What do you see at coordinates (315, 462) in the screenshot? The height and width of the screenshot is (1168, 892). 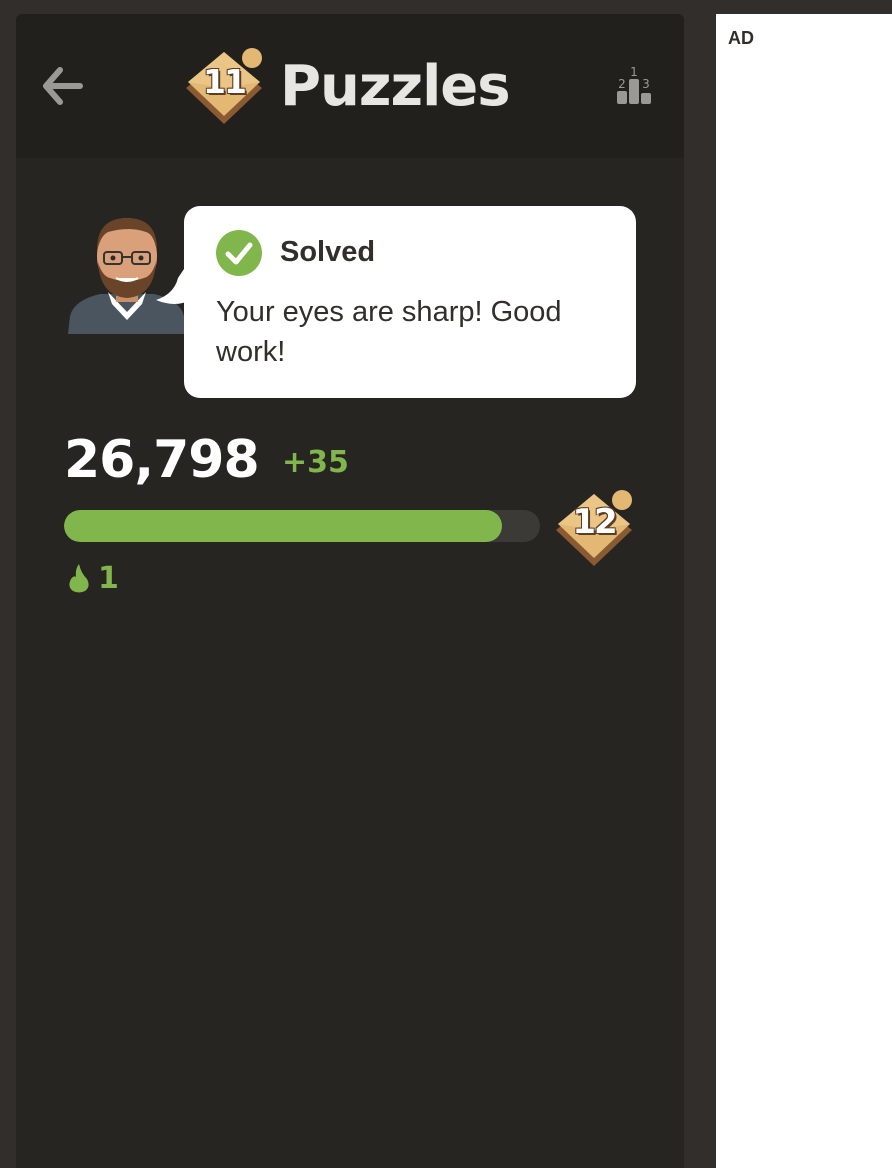 I see `rating-change: +35` at bounding box center [315, 462].